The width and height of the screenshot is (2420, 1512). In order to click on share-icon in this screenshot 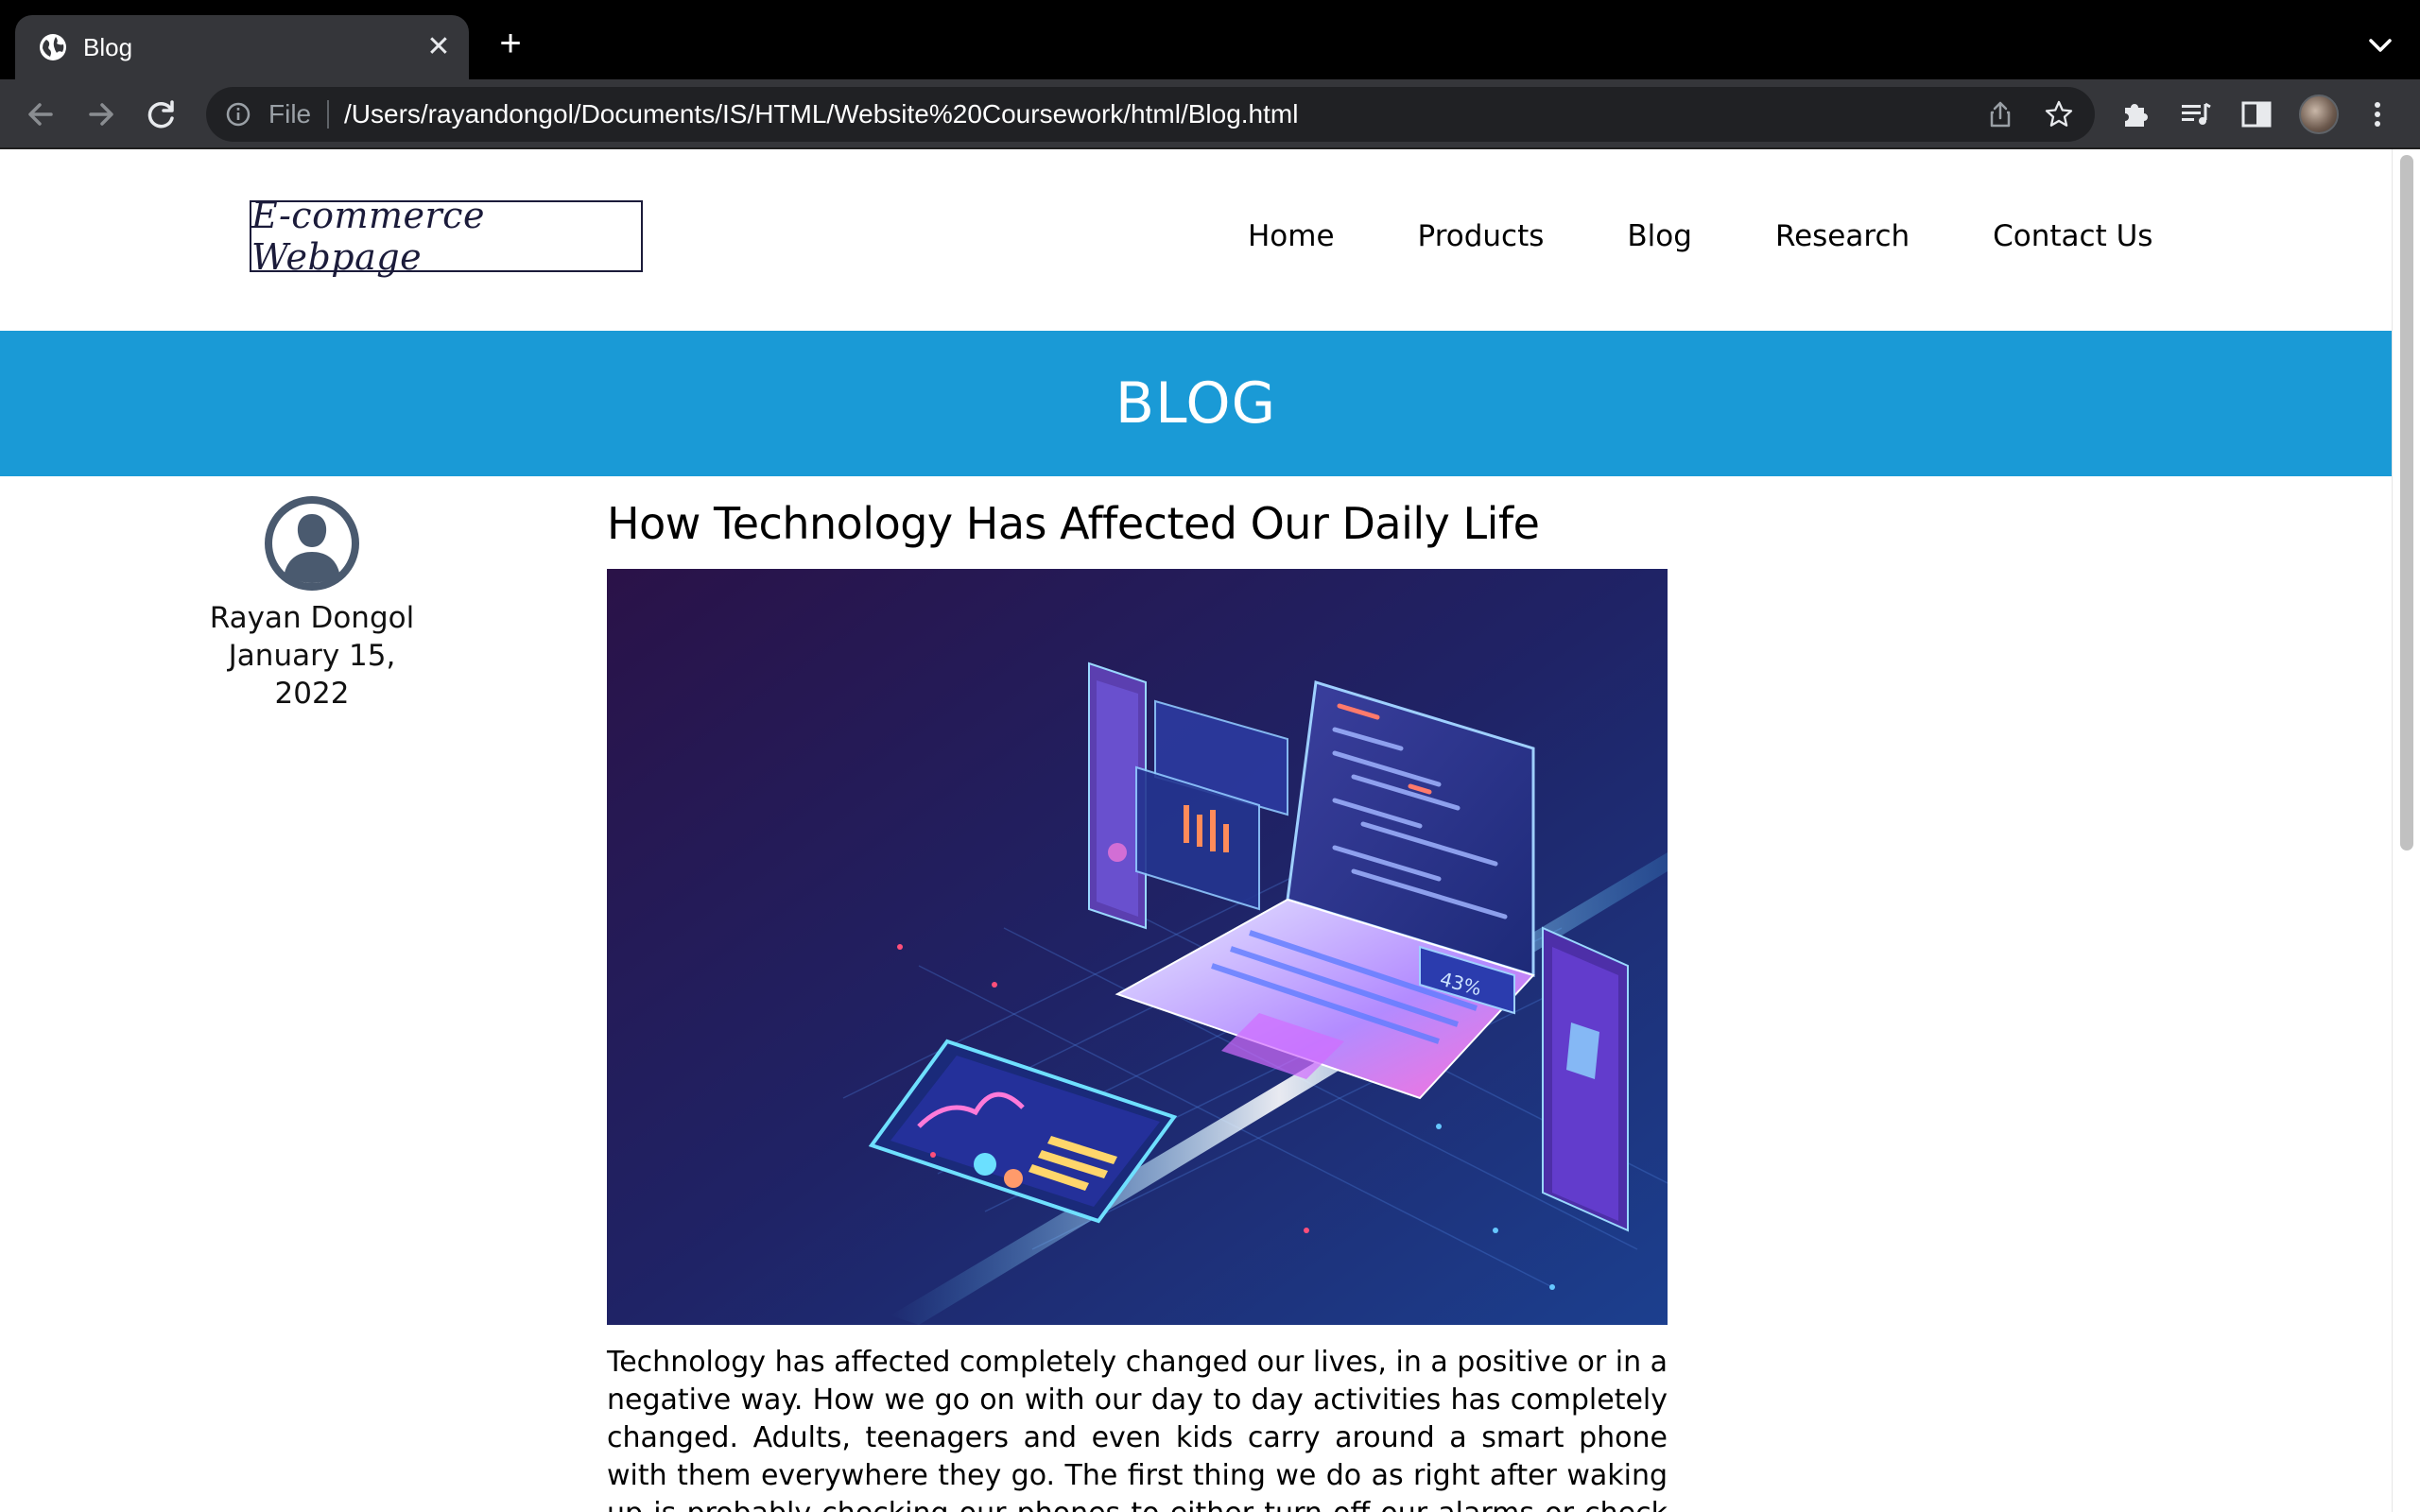, I will do `click(2000, 114)`.